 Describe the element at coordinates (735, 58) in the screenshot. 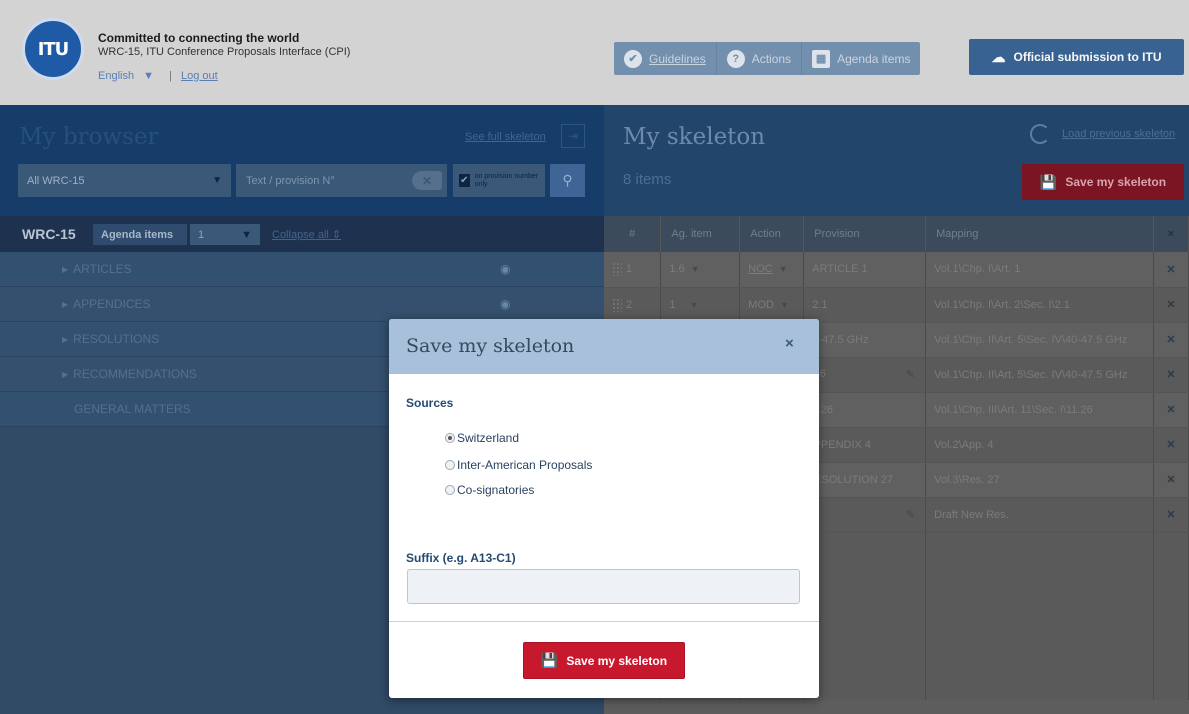

I see `question-circle-icon: ?` at that location.